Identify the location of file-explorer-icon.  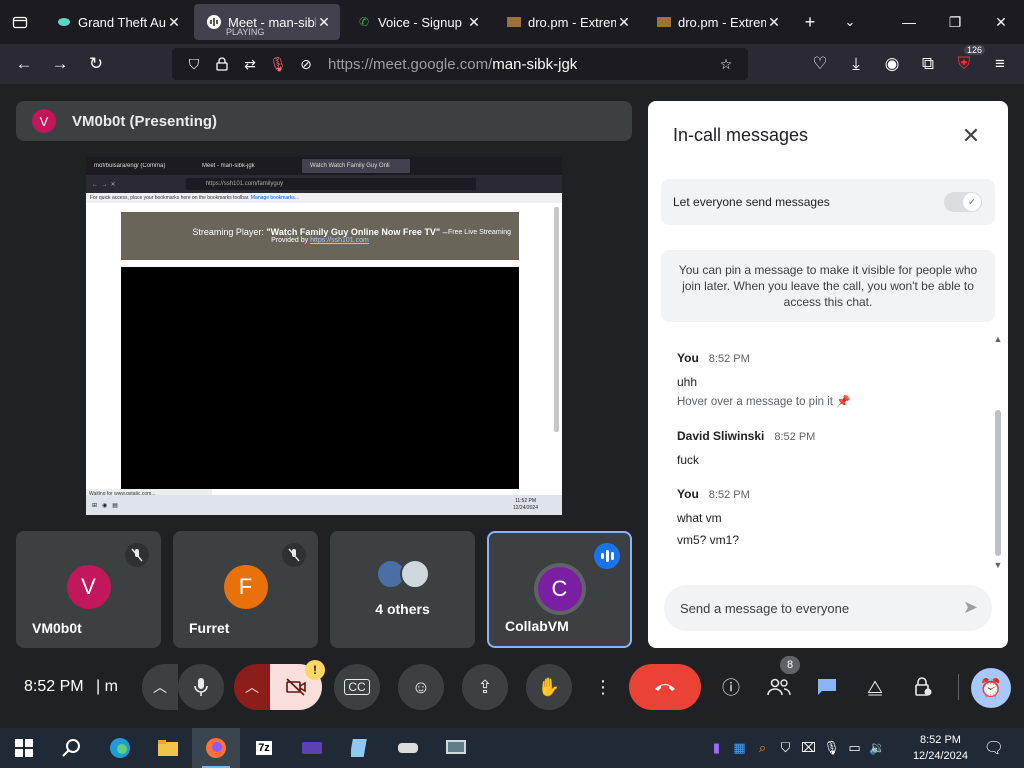
(168, 748).